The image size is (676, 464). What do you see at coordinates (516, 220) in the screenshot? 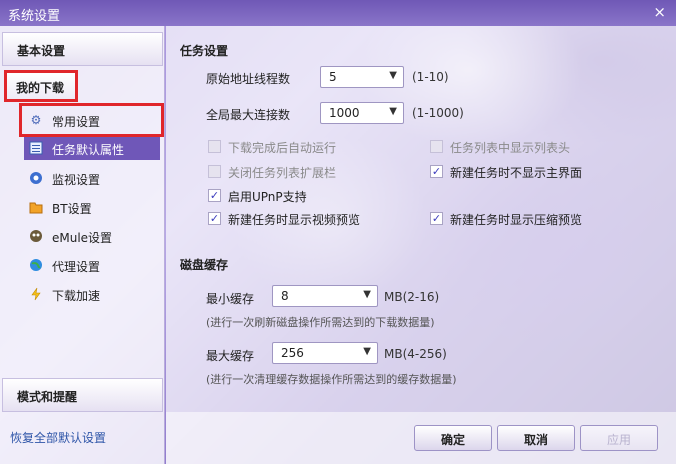
I see `checkbox-label: 新建任务时显示压缩预览` at bounding box center [516, 220].